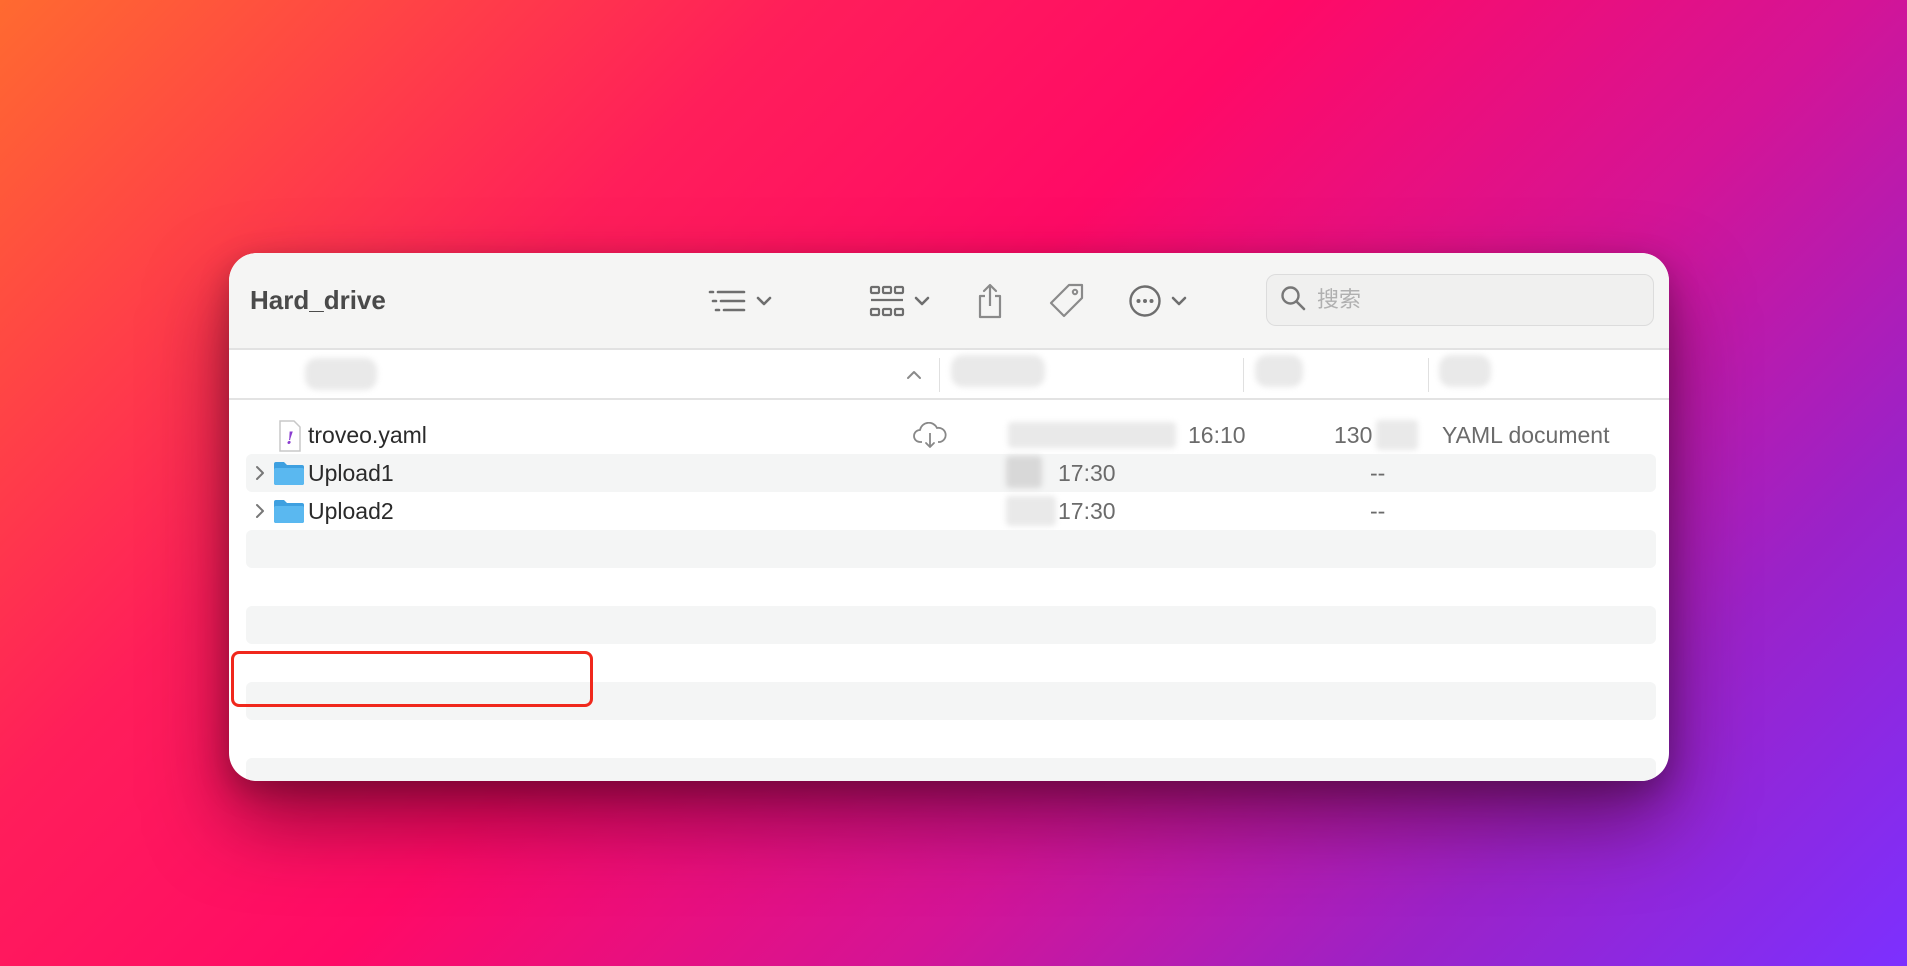 This screenshot has height=966, width=1907. What do you see at coordinates (887, 301) in the screenshot?
I see `grid-view-icon` at bounding box center [887, 301].